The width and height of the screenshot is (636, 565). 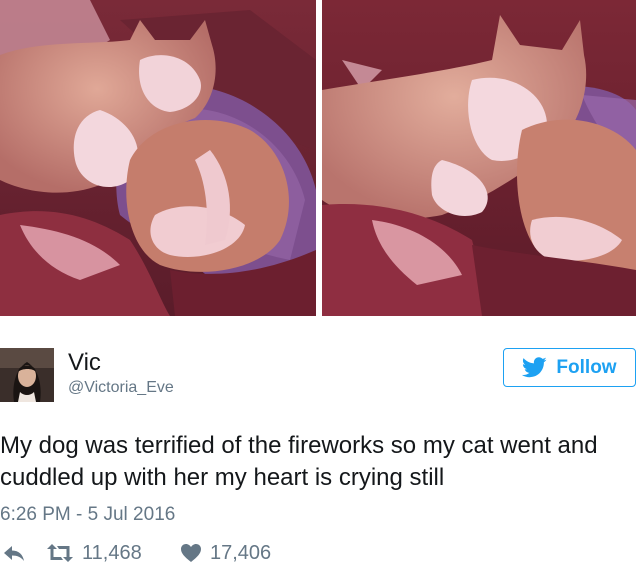 What do you see at coordinates (84, 363) in the screenshot?
I see `display-name: Vic` at bounding box center [84, 363].